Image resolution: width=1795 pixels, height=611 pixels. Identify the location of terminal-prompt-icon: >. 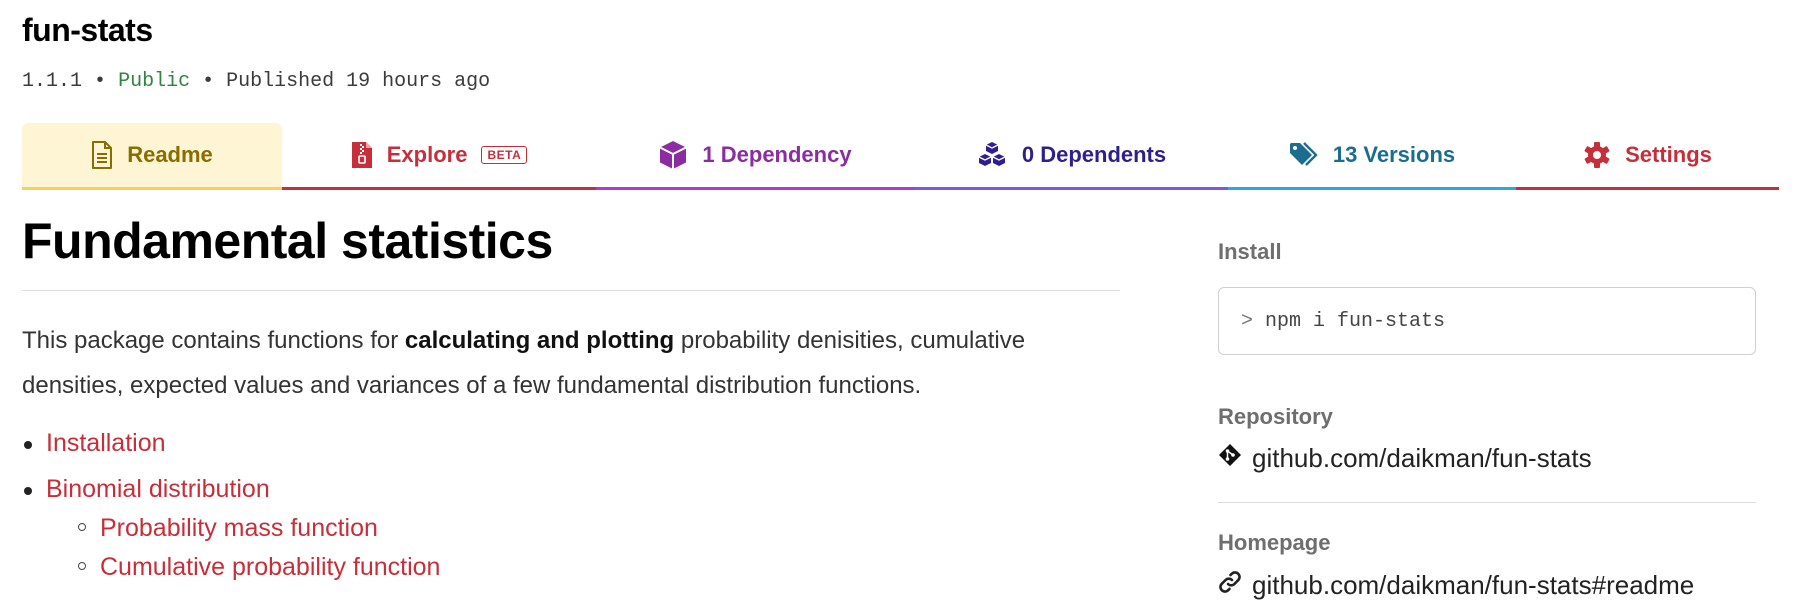
(1247, 321).